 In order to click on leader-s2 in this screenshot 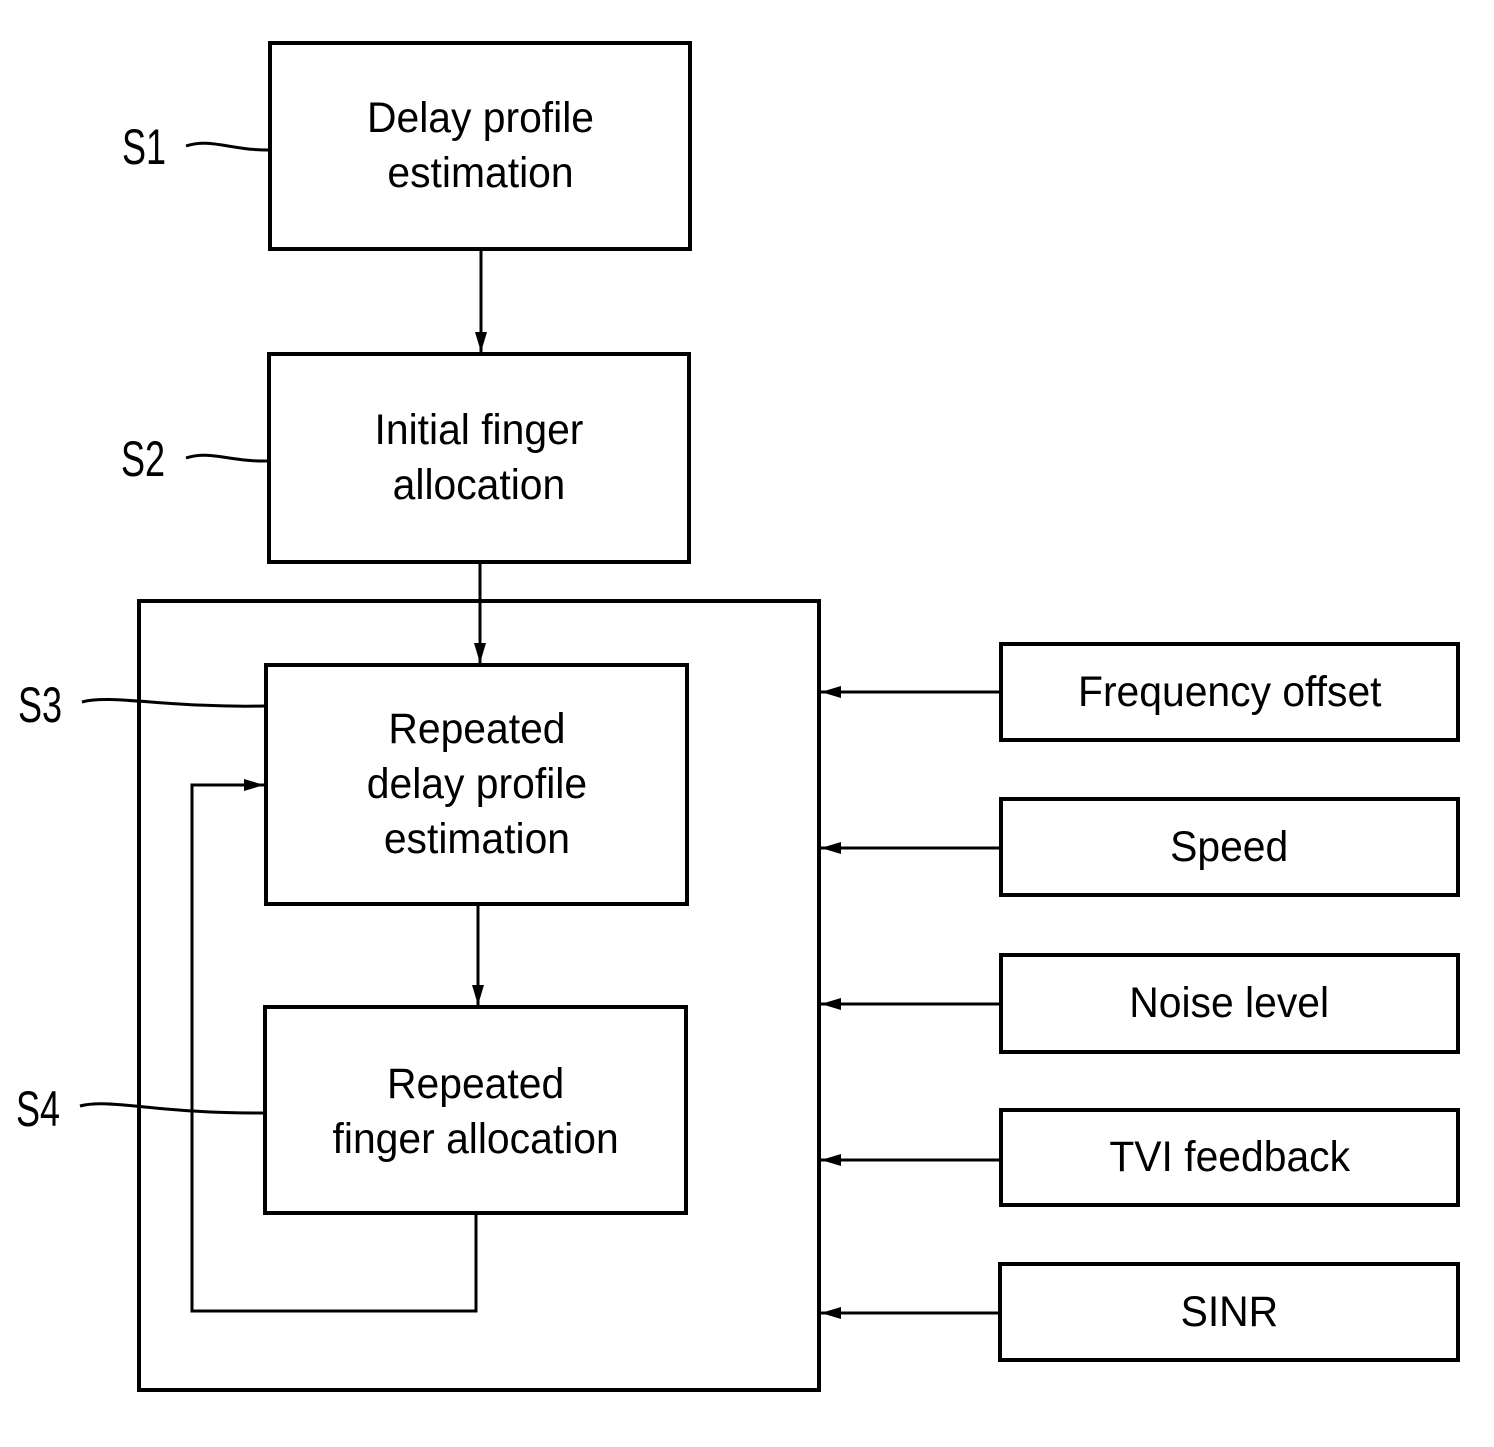, I will do `click(227, 458)`.